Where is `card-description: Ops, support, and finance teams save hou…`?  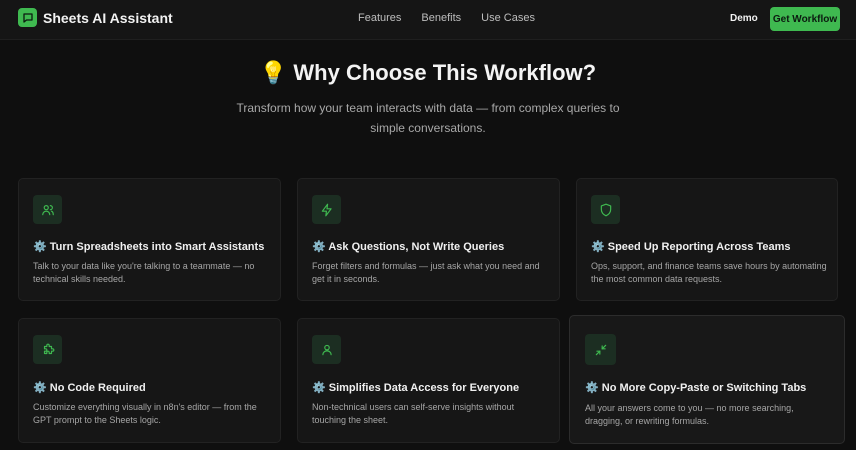
card-description: Ops, support, and finance teams save hou… is located at coordinates (709, 272).